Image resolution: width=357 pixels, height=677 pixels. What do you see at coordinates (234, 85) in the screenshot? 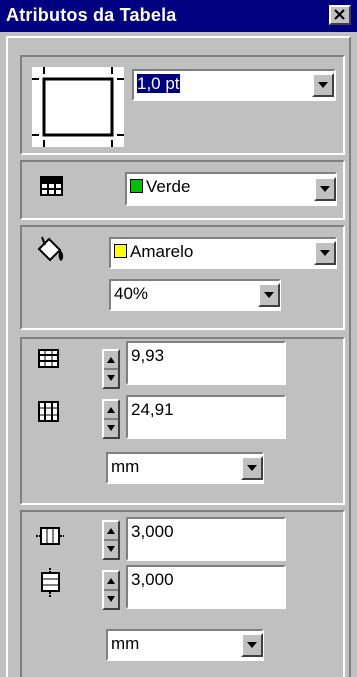
I see `border-weight-select: 1,0 pt` at bounding box center [234, 85].